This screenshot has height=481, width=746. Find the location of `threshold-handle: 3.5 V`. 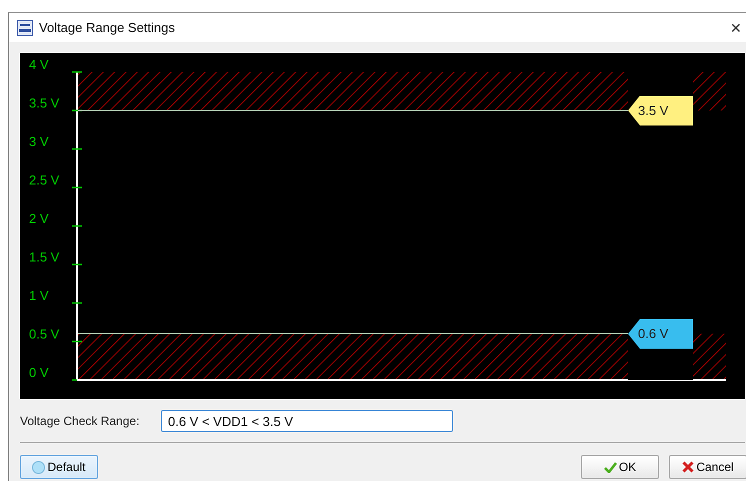

threshold-handle: 3.5 V is located at coordinates (660, 111).